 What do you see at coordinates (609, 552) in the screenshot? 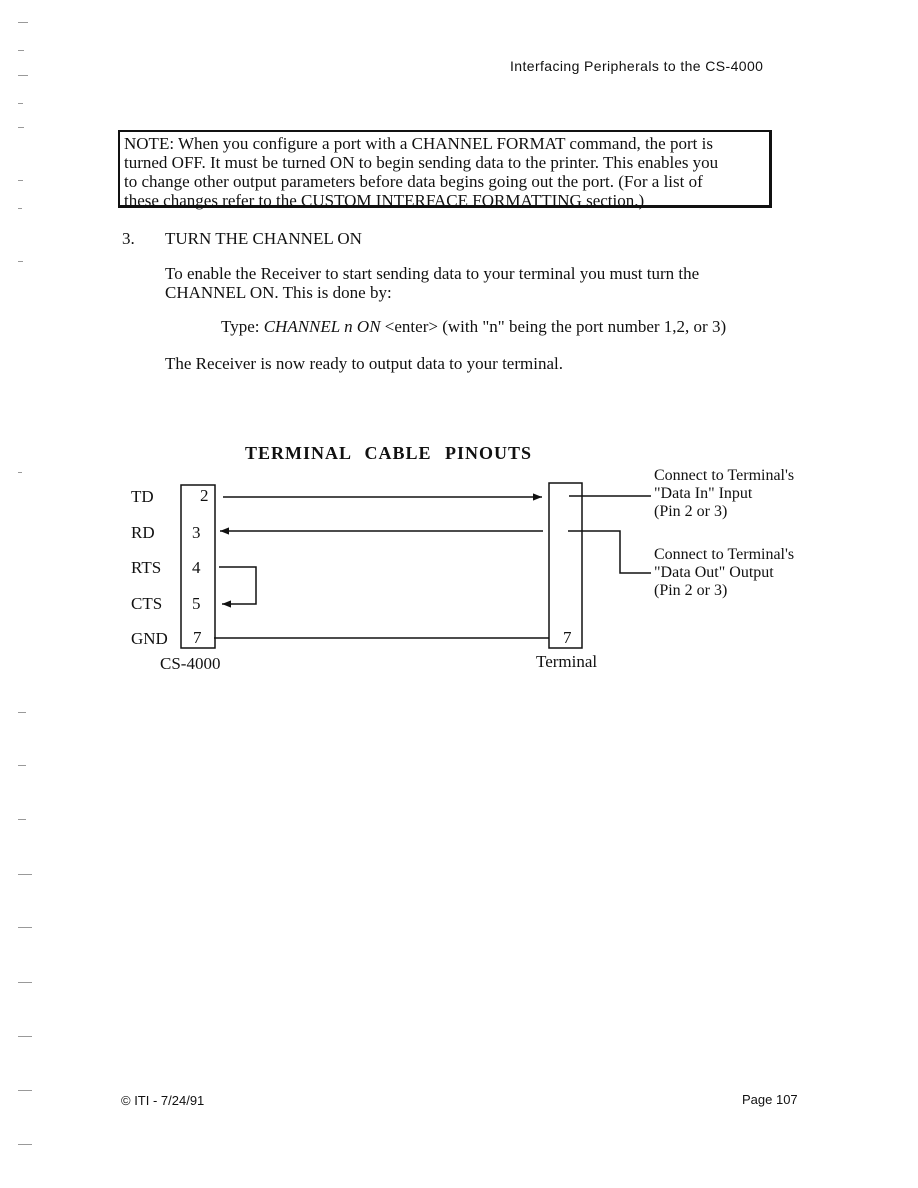
I see `data-out-lead` at bounding box center [609, 552].